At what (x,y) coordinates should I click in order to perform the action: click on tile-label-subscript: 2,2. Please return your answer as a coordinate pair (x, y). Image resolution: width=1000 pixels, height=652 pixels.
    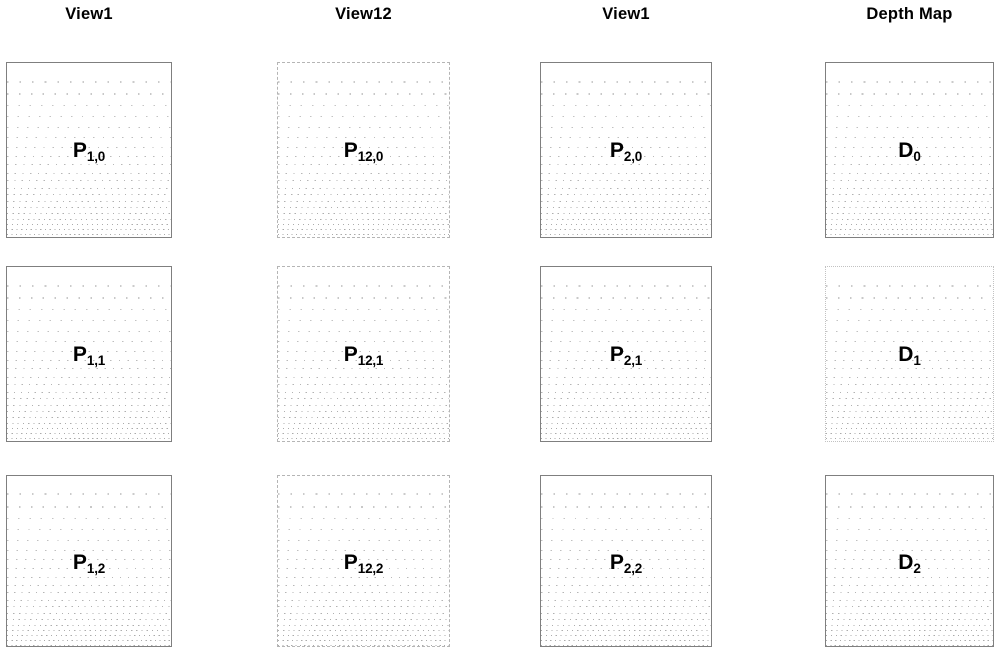
    Looking at the image, I should click on (633, 568).